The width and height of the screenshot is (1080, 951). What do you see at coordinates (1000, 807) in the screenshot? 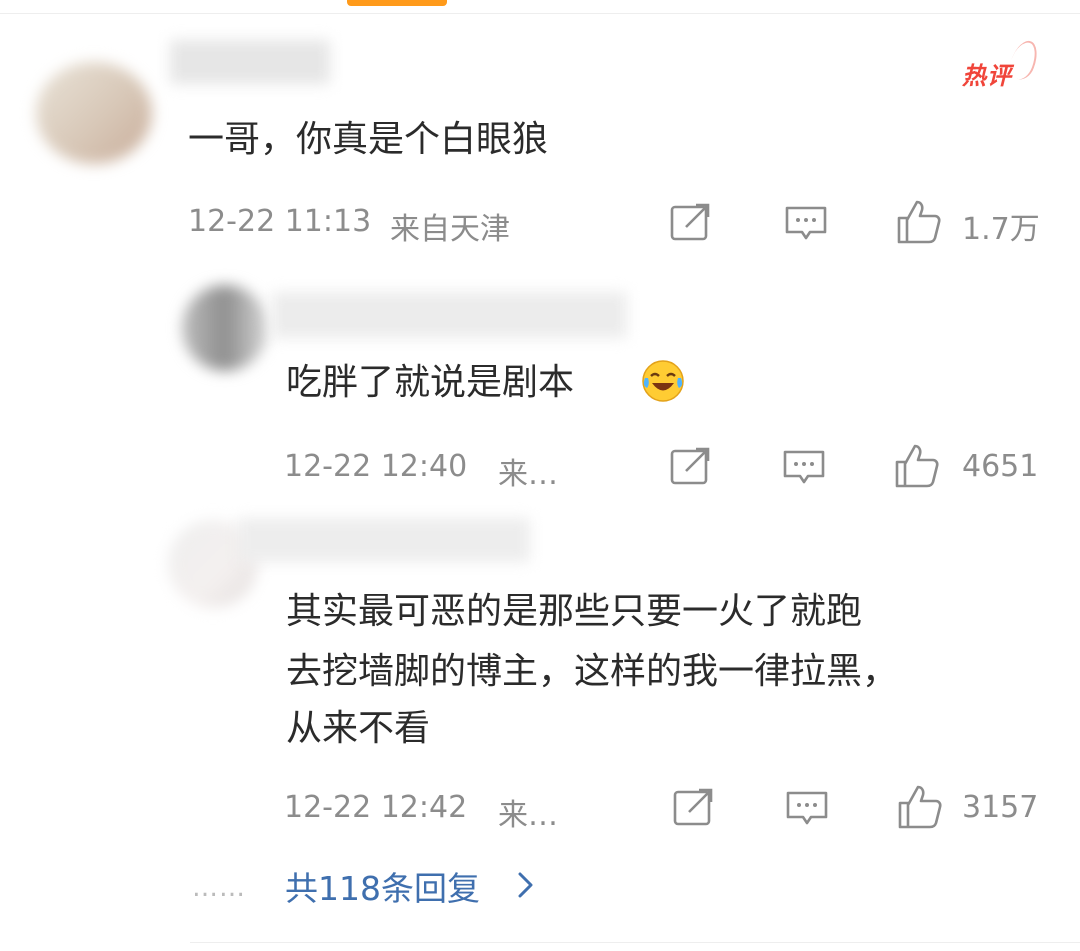
I see `like-count: 3157` at bounding box center [1000, 807].